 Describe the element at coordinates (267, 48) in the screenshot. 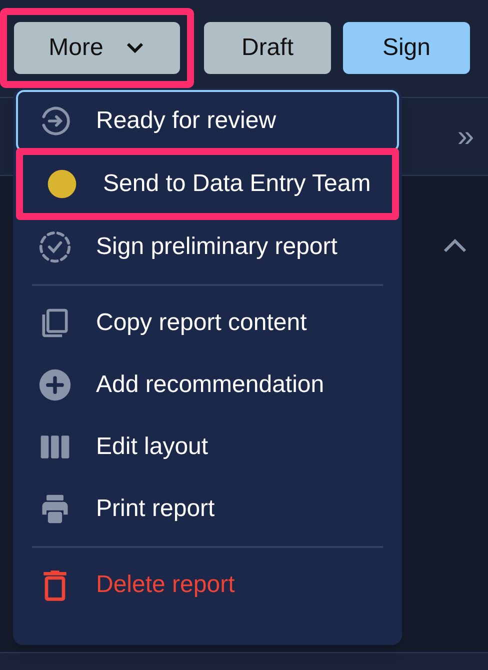

I see `toolbar-button: Draft` at that location.